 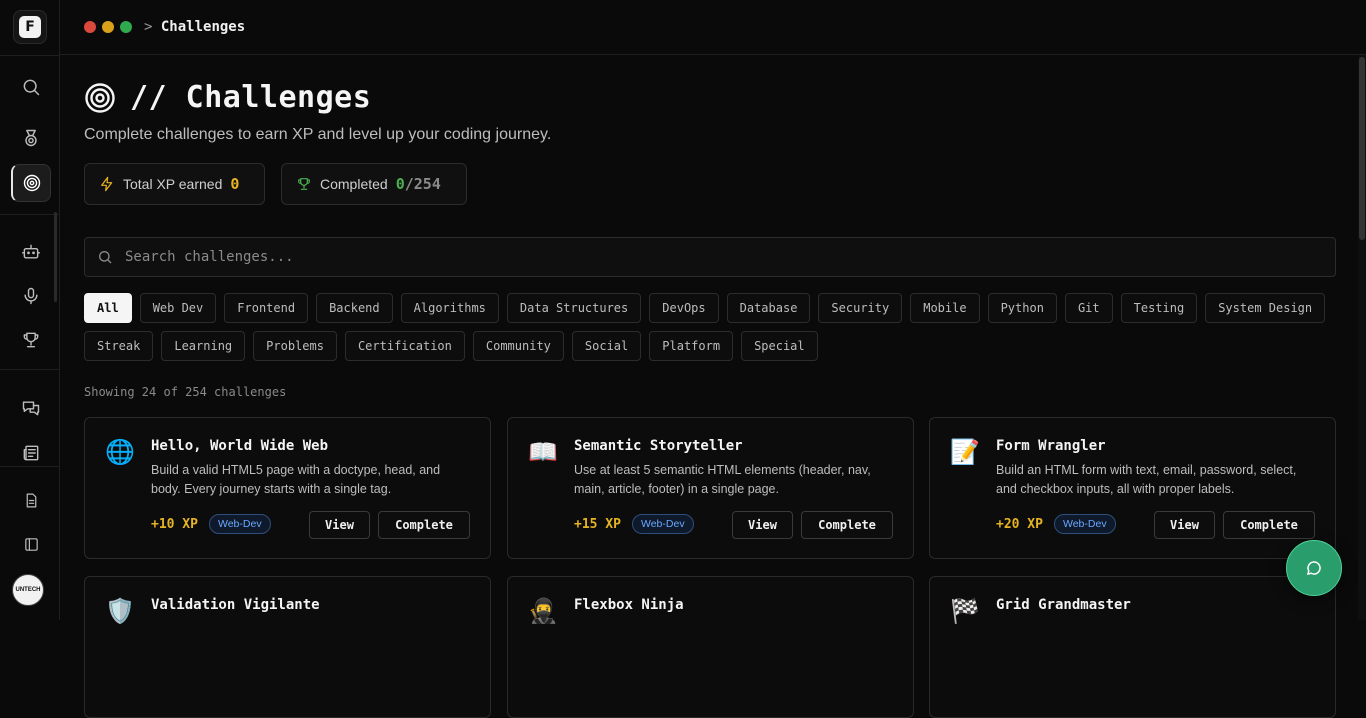 What do you see at coordinates (768, 308) in the screenshot?
I see `filter-chip-database: Database` at bounding box center [768, 308].